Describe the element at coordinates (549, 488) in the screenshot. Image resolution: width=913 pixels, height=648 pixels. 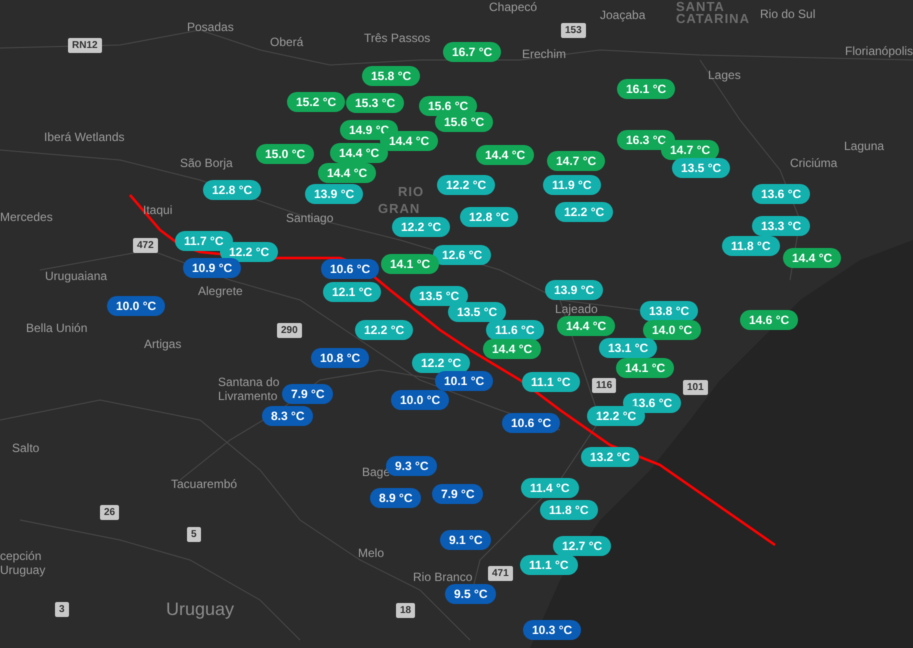
I see `temperature-badge: 11.4 °C` at that location.